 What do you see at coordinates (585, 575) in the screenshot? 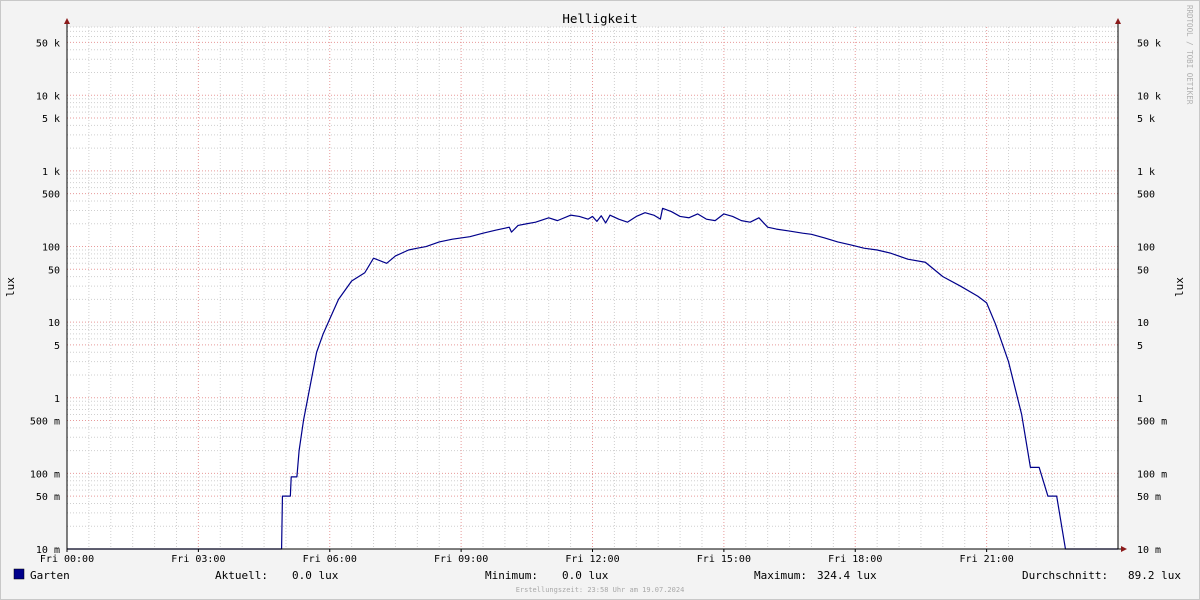
I see `legend-min-value: 0.0 lux` at bounding box center [585, 575].